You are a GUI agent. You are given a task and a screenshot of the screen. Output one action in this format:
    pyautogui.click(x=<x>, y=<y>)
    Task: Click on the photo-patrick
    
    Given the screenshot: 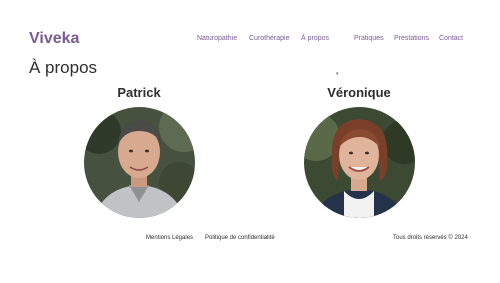 What is the action you would take?
    pyautogui.click(x=139, y=162)
    